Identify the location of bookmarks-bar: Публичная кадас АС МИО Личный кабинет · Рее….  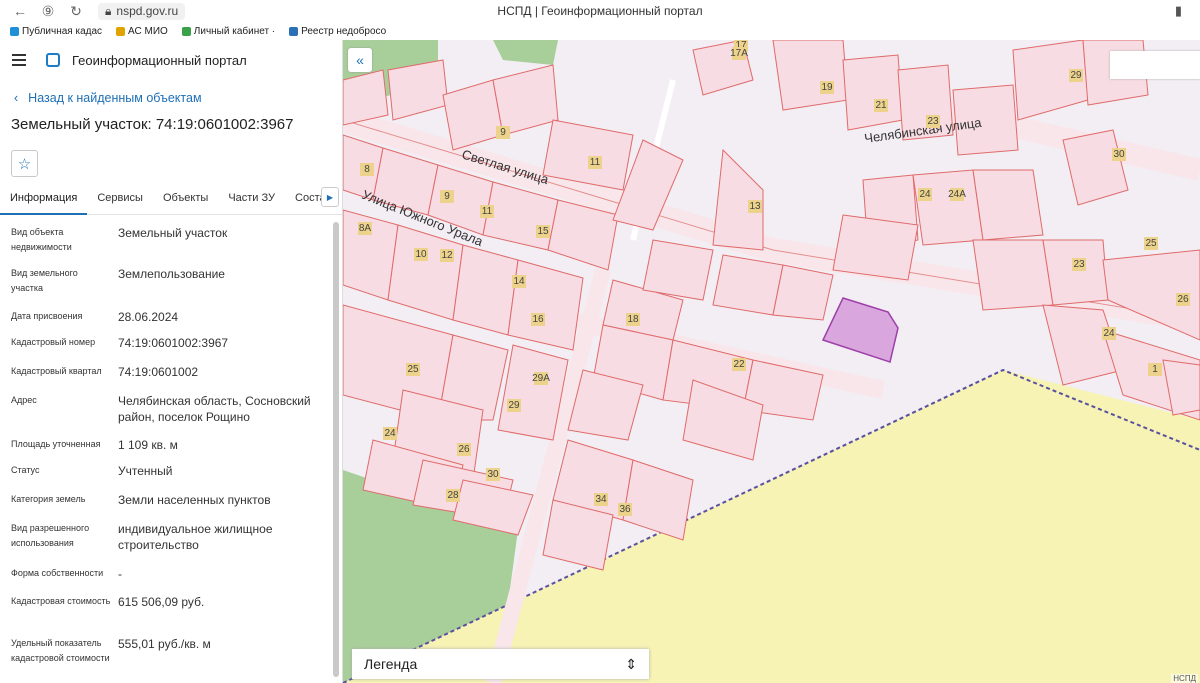
(600, 31).